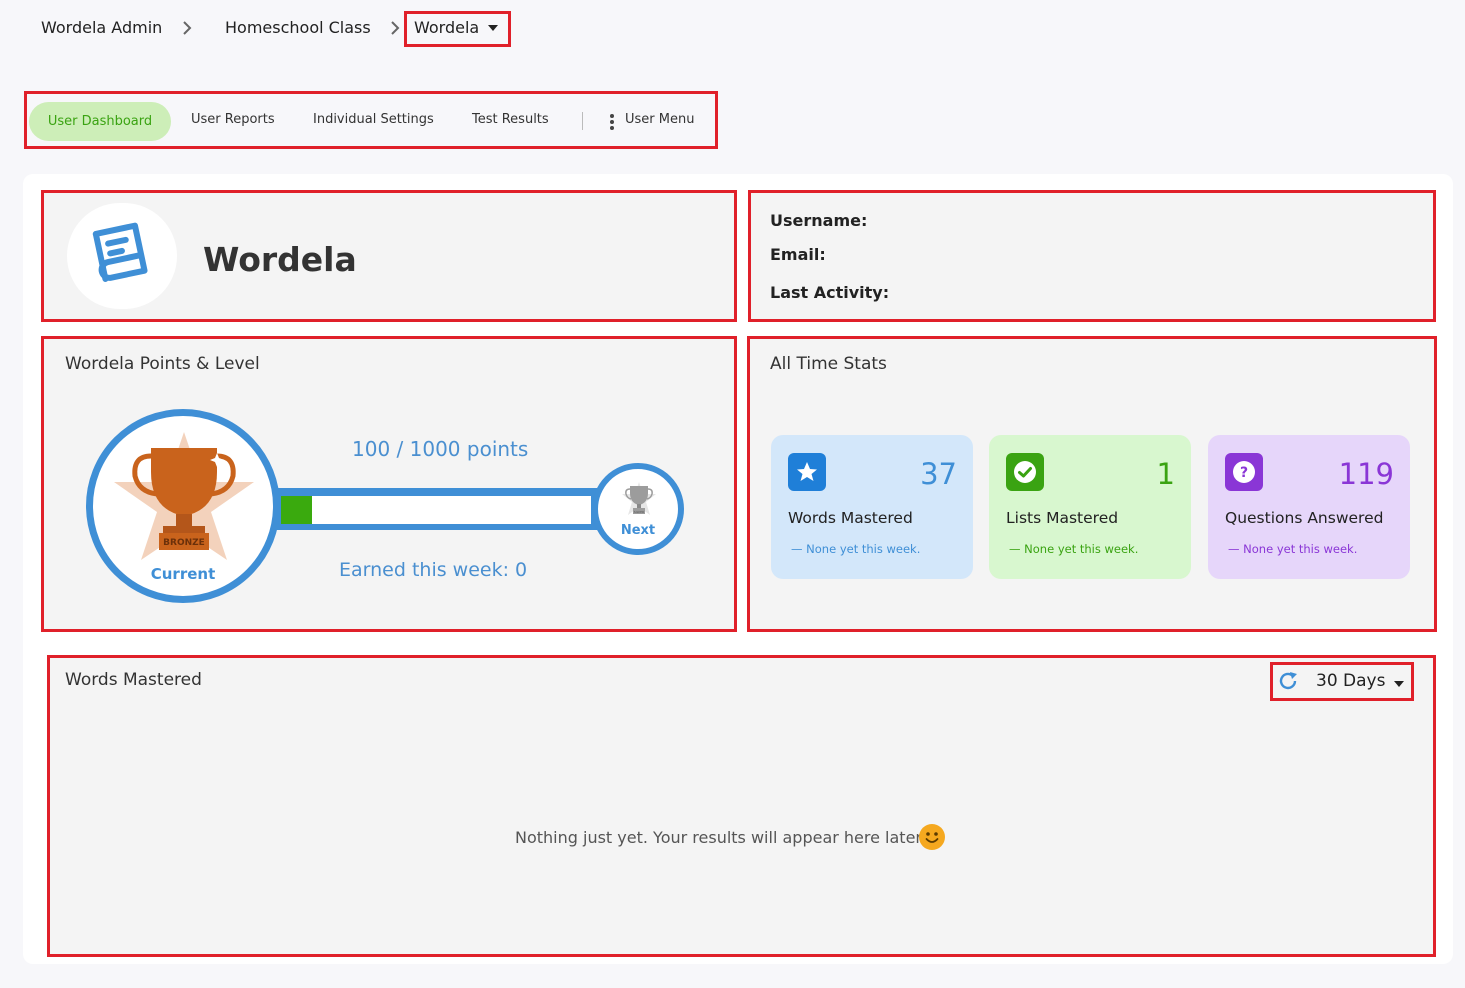 Image resolution: width=1465 pixels, height=988 pixels. I want to click on words-mastered-count: 37, so click(938, 474).